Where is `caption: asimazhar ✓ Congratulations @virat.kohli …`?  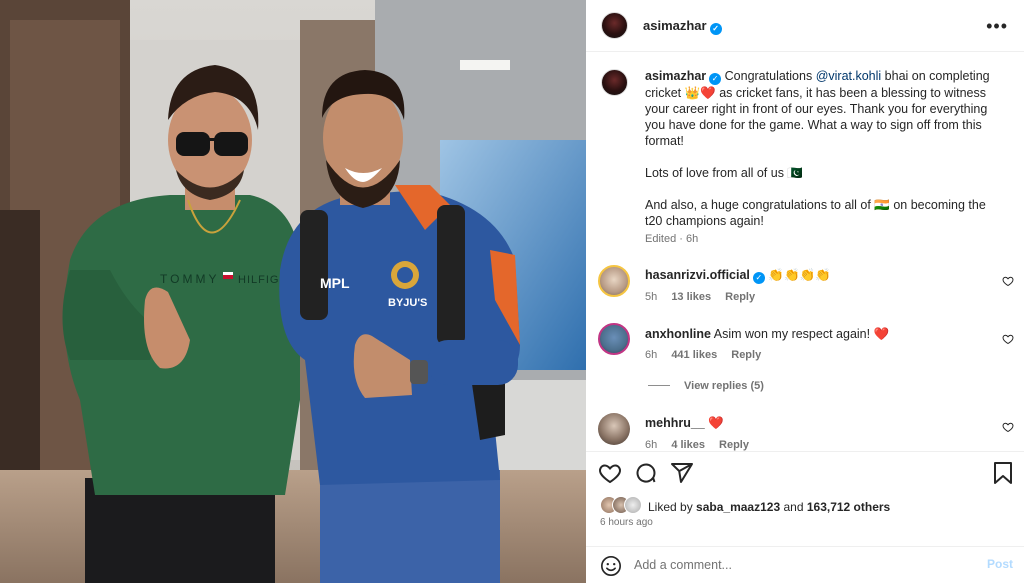
caption: asimazhar ✓ Congratulations @virat.kohli … is located at coordinates (825, 148).